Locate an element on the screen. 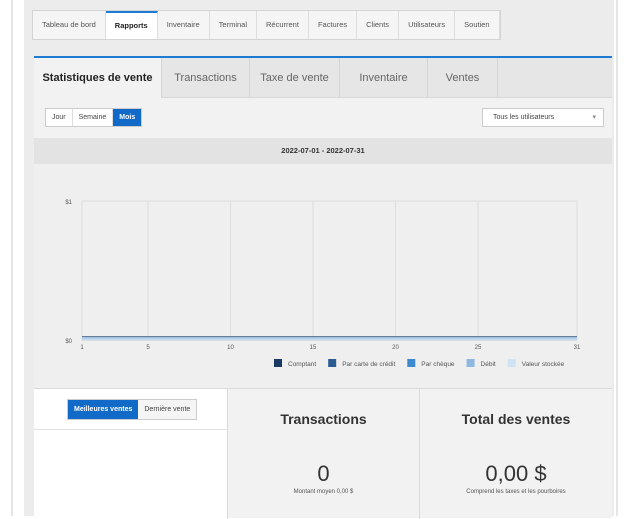 This screenshot has width=629, height=519. transactions-title: Transactions is located at coordinates (323, 419).